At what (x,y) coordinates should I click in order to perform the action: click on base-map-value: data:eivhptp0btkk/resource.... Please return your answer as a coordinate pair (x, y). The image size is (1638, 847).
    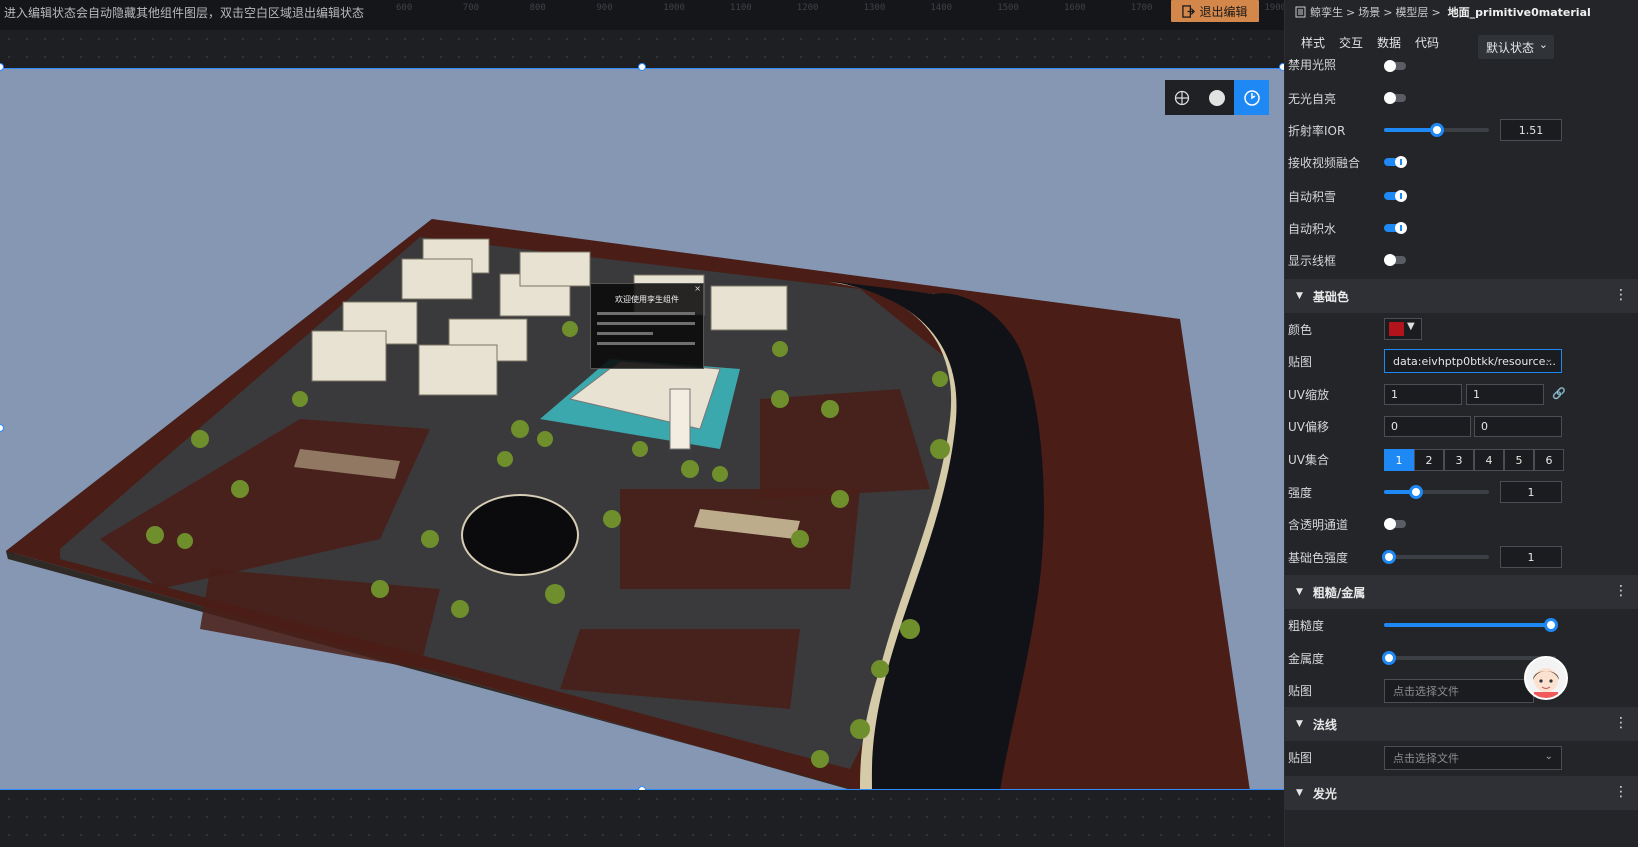
    Looking at the image, I should click on (1474, 361).